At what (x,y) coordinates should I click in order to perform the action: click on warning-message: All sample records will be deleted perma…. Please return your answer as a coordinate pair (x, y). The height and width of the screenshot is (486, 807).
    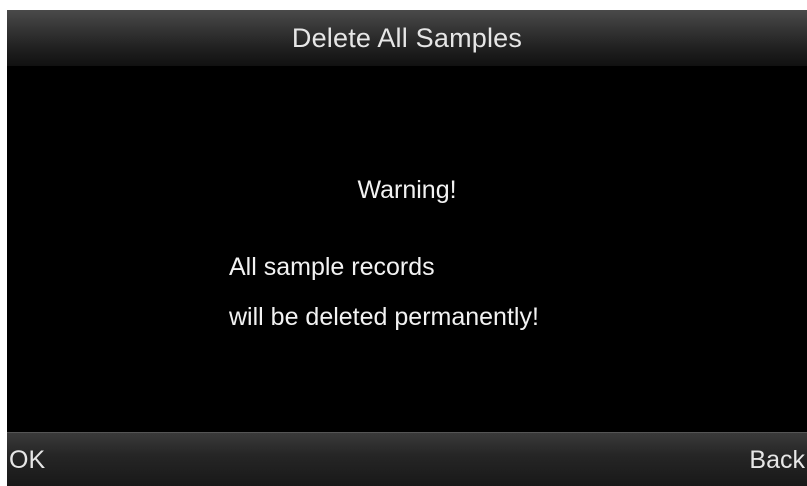
    Looking at the image, I should click on (384, 292).